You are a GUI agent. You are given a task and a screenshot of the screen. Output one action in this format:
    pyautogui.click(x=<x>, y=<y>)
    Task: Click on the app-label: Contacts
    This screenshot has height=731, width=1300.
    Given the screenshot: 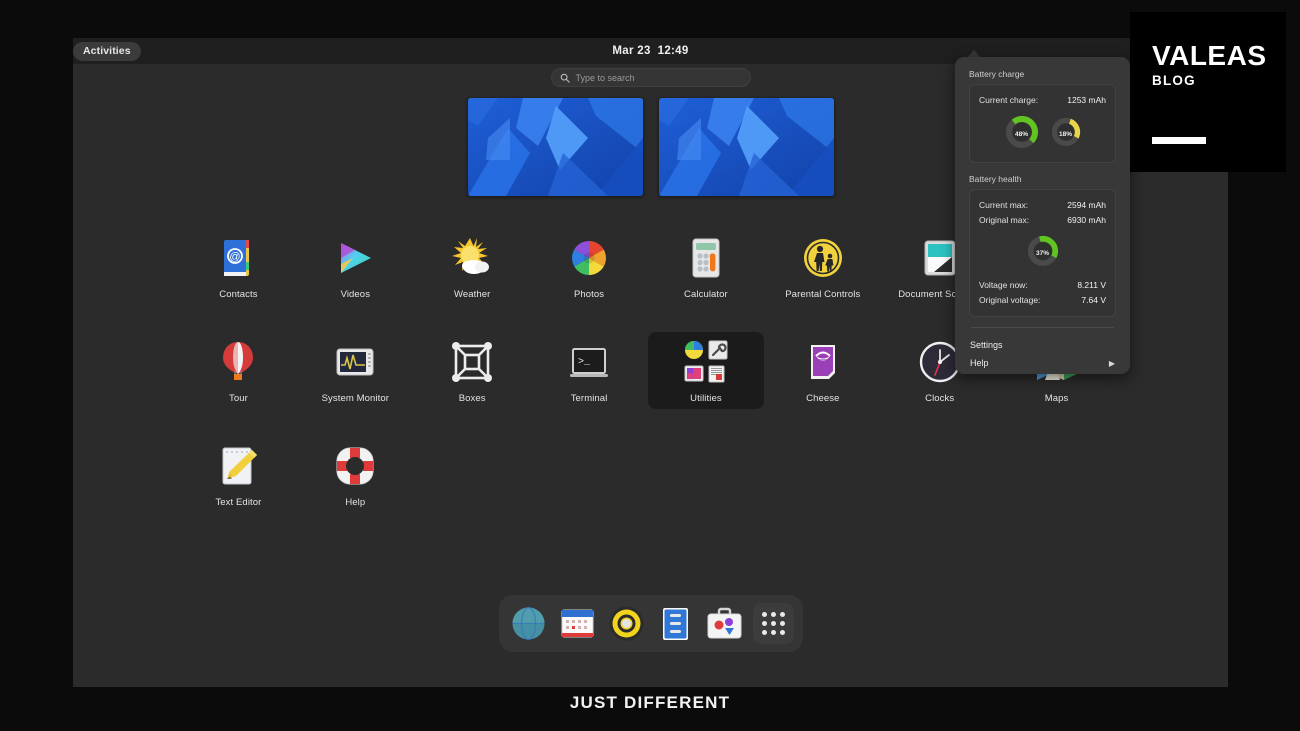 What is the action you would take?
    pyautogui.click(x=238, y=294)
    